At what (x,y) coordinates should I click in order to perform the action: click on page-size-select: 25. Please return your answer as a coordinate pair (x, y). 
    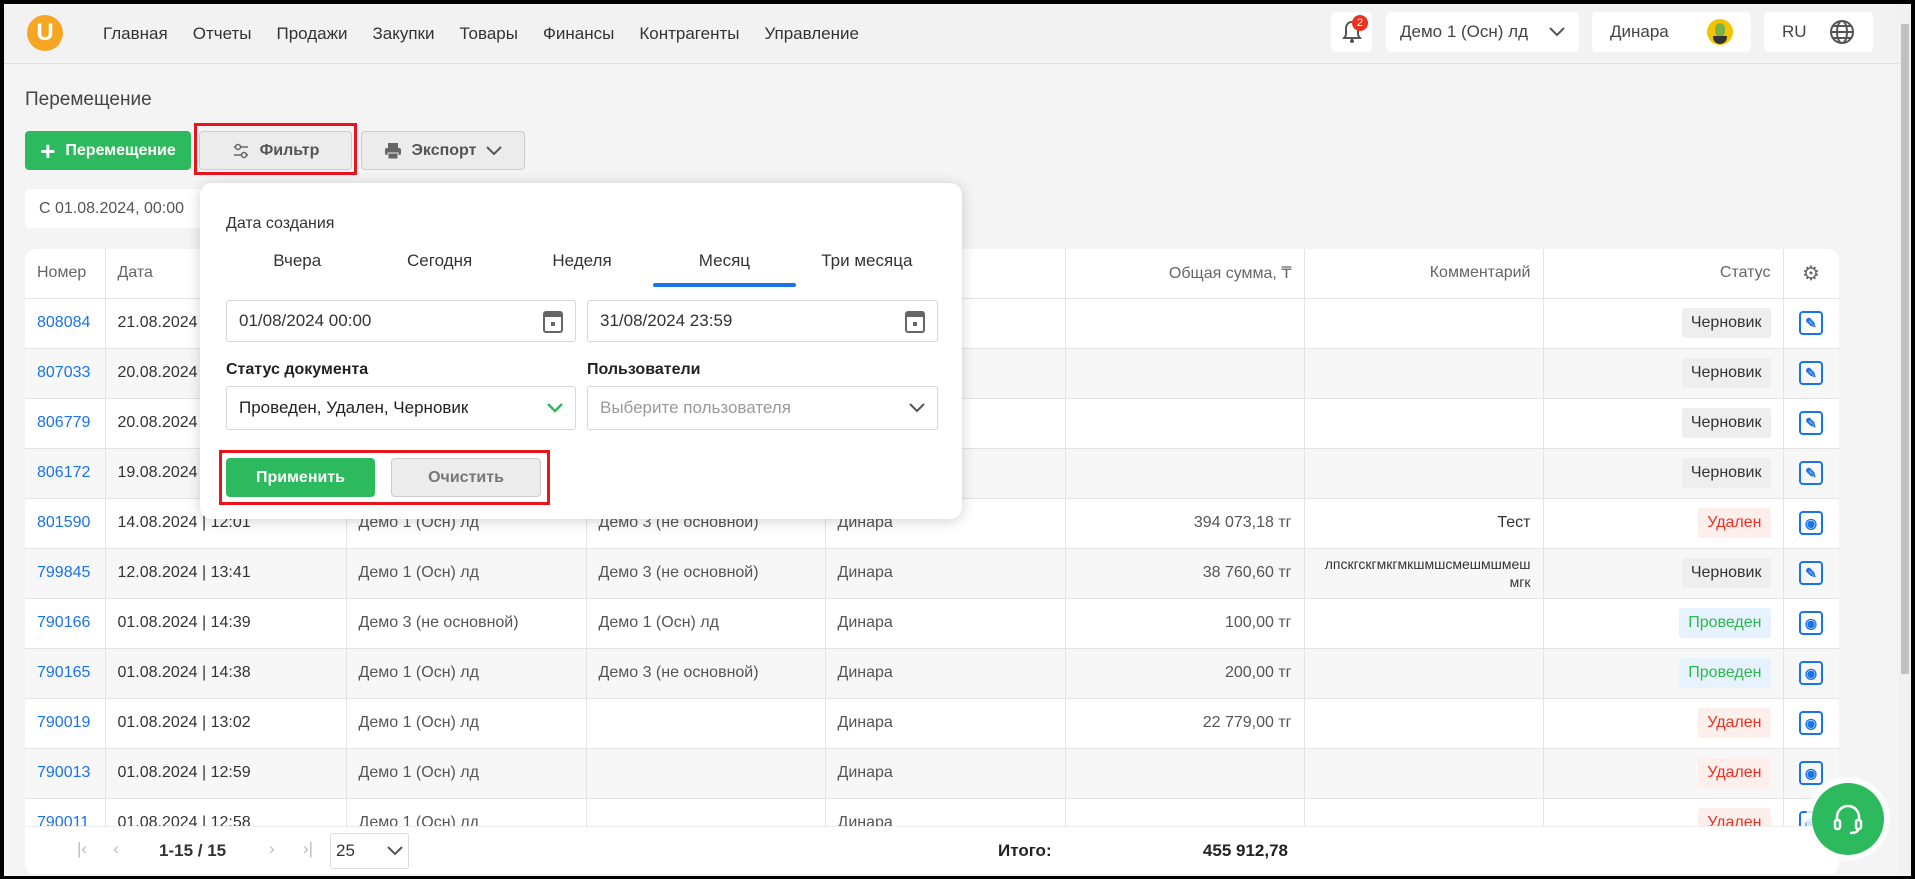
    Looking at the image, I should click on (369, 851).